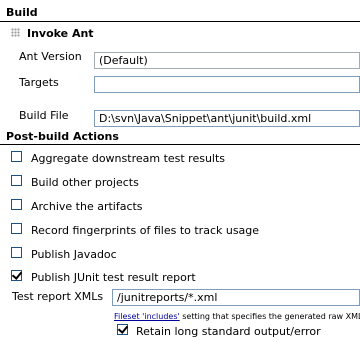 This screenshot has width=360, height=342. Describe the element at coordinates (16, 180) in the screenshot. I see `build-other-projects-checkbox` at that location.